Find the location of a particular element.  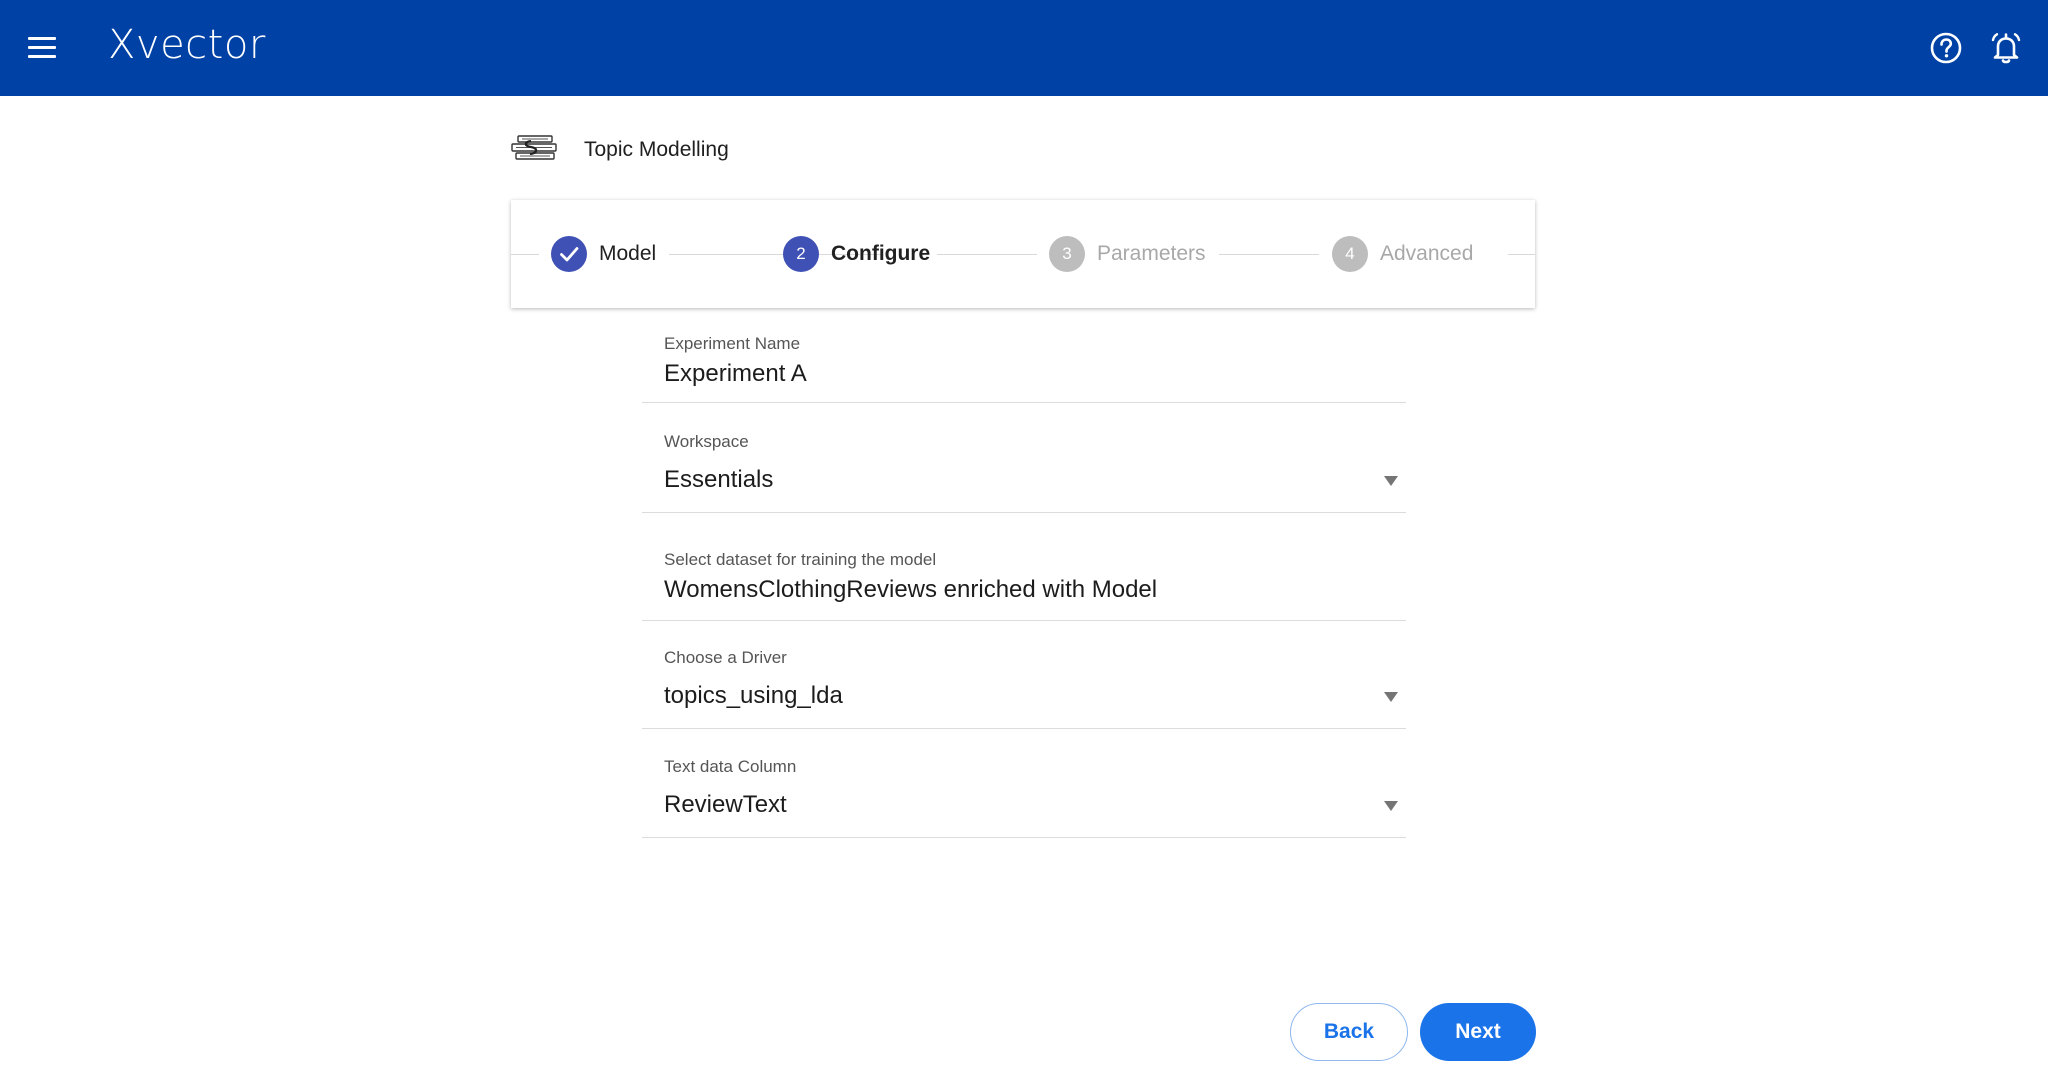

experiment-name-field: Experiment Name Experiment A is located at coordinates (1024, 364).